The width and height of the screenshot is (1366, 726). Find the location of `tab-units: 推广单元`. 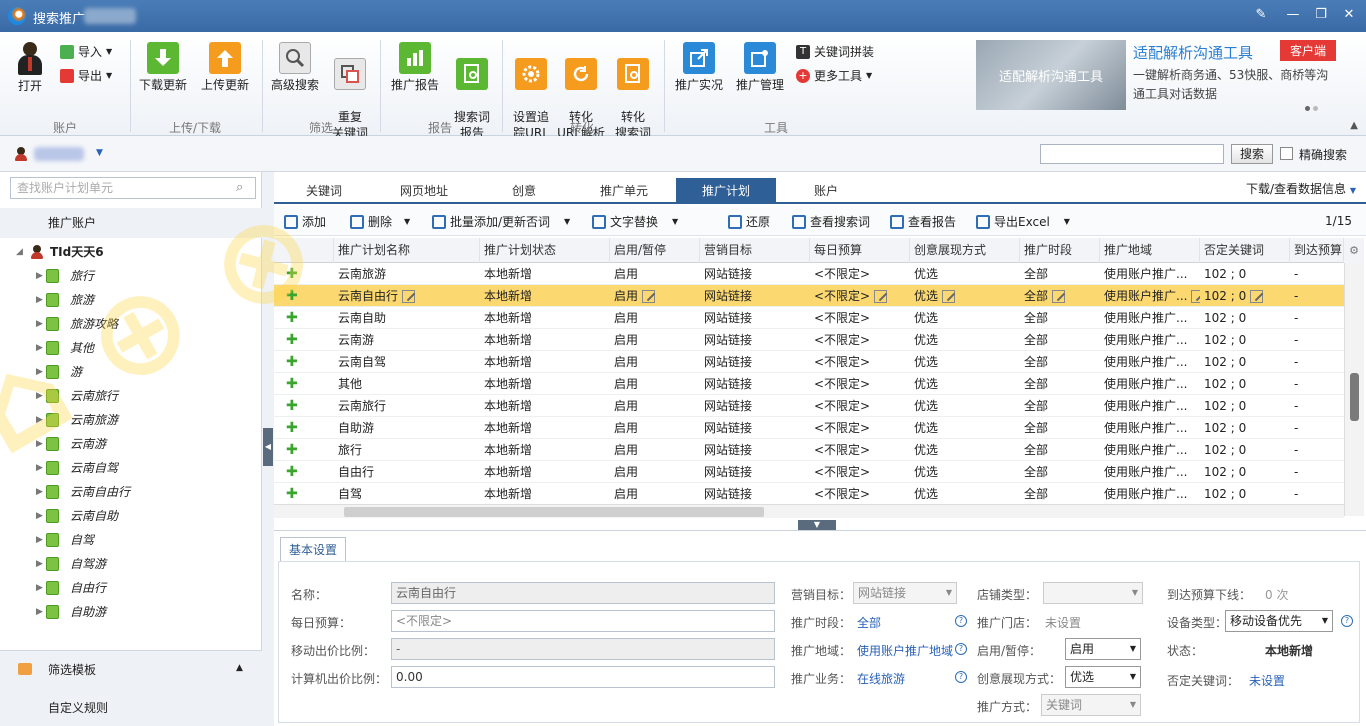

tab-units: 推广单元 is located at coordinates (624, 191).